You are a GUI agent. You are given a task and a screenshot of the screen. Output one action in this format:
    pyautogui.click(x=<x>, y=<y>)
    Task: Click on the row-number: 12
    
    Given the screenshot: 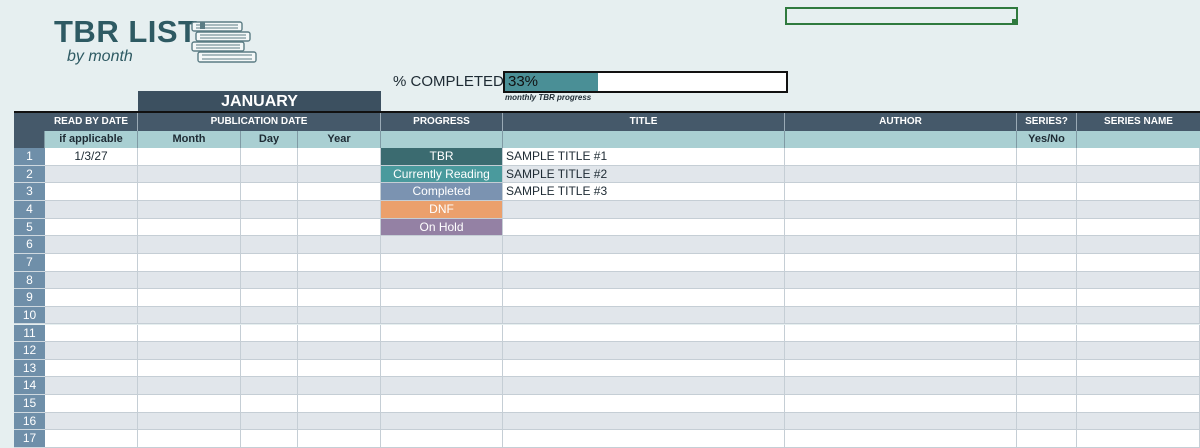 What is the action you would take?
    pyautogui.click(x=29, y=351)
    